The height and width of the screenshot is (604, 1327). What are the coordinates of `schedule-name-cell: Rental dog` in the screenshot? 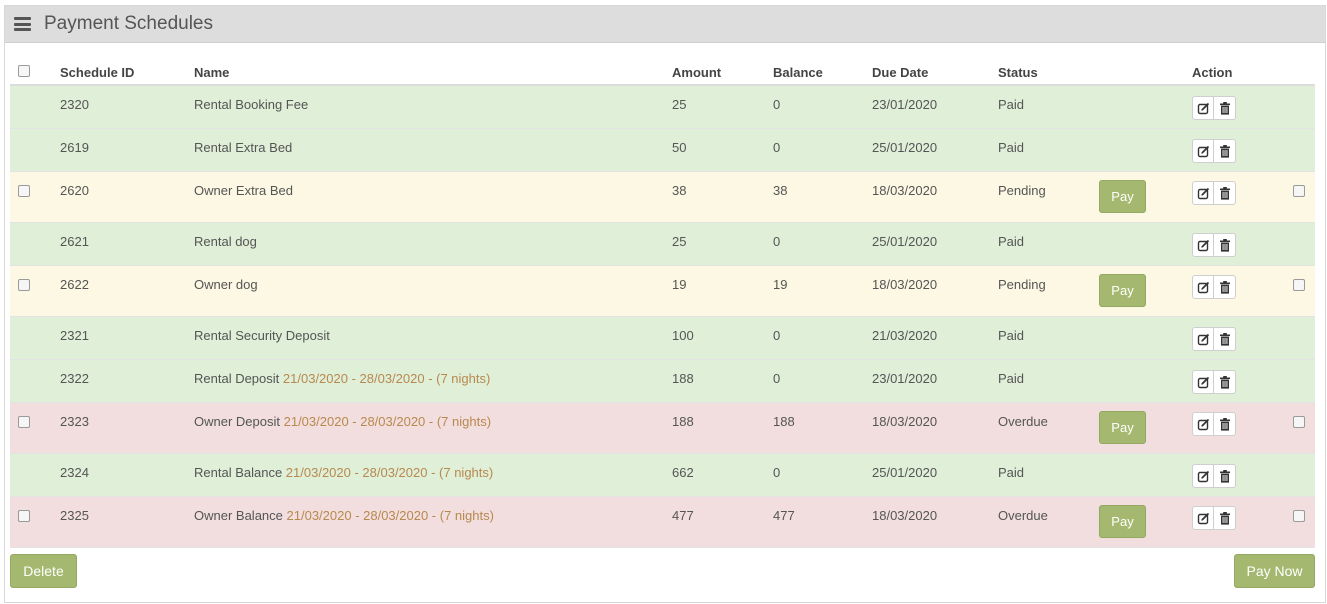 It's located at (225, 241).